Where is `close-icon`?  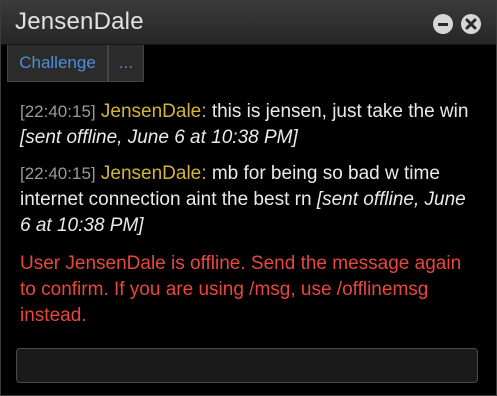 close-icon is located at coordinates (471, 24).